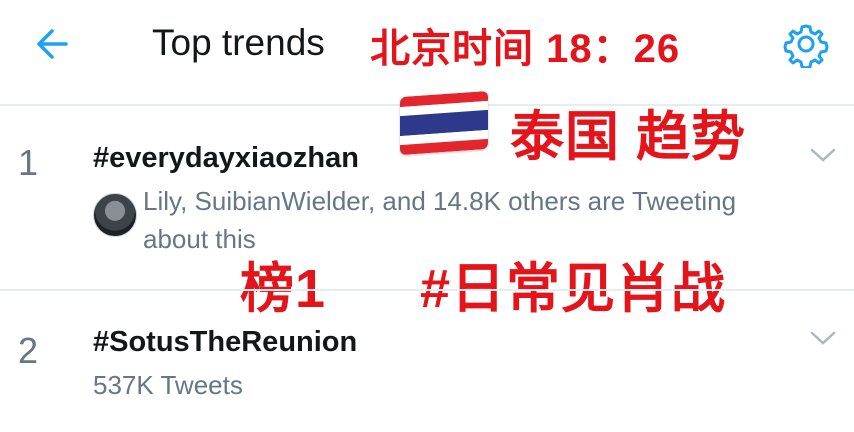 The image size is (854, 432). I want to click on trend-rank: 2, so click(28, 350).